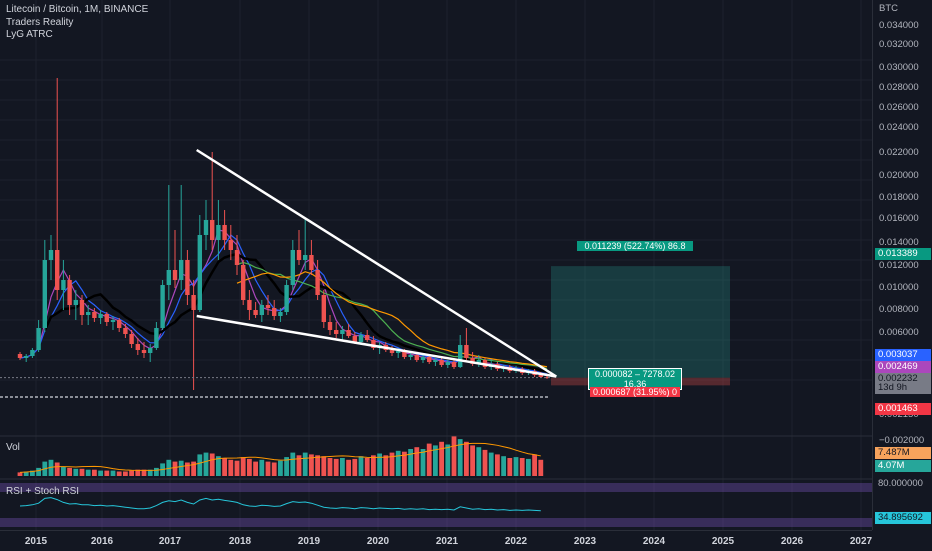 Image resolution: width=932 pixels, height=551 pixels. What do you see at coordinates (13, 447) in the screenshot?
I see `volume-pane-label: Vol` at bounding box center [13, 447].